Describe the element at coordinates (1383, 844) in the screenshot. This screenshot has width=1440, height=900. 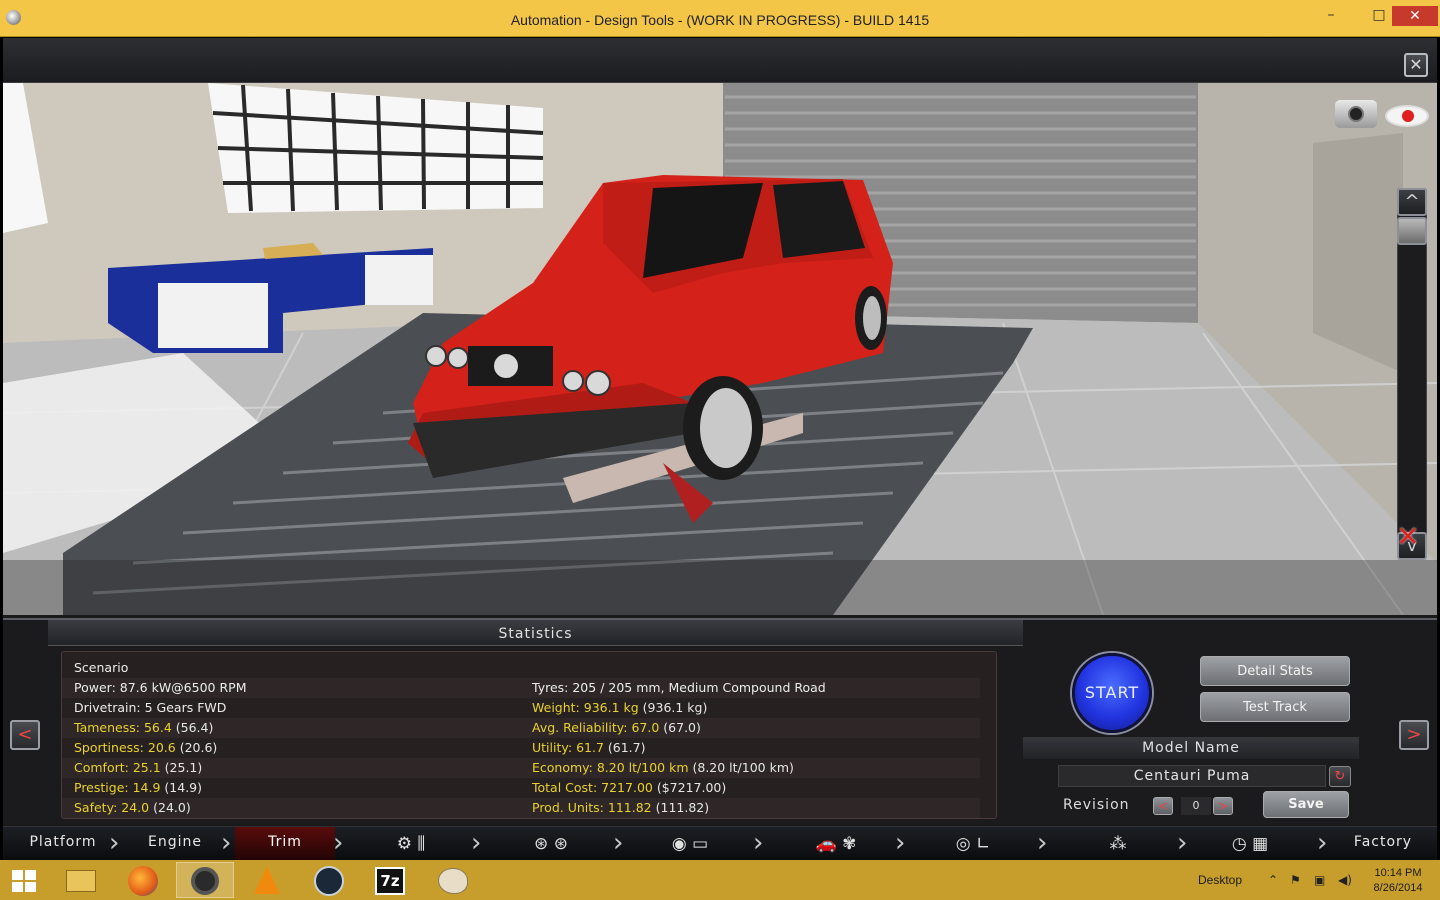
I see `tab-factory: Factory` at that location.